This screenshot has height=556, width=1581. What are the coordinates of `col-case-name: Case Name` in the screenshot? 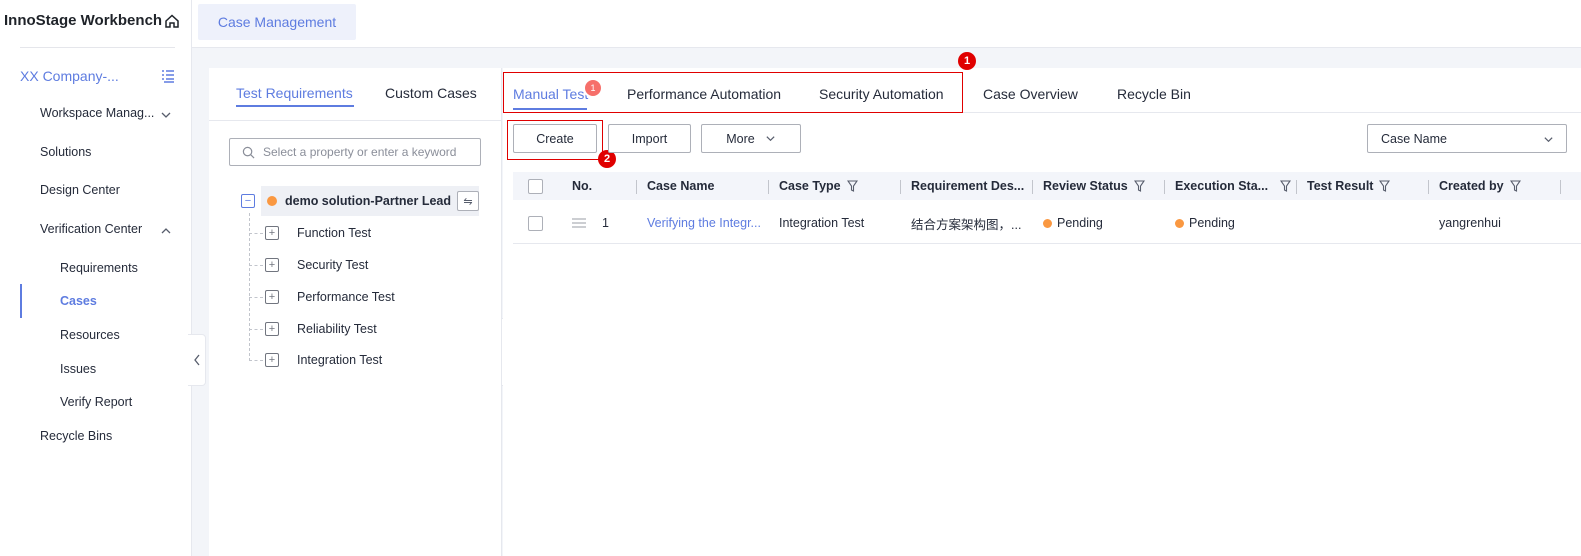 It's located at (680, 186).